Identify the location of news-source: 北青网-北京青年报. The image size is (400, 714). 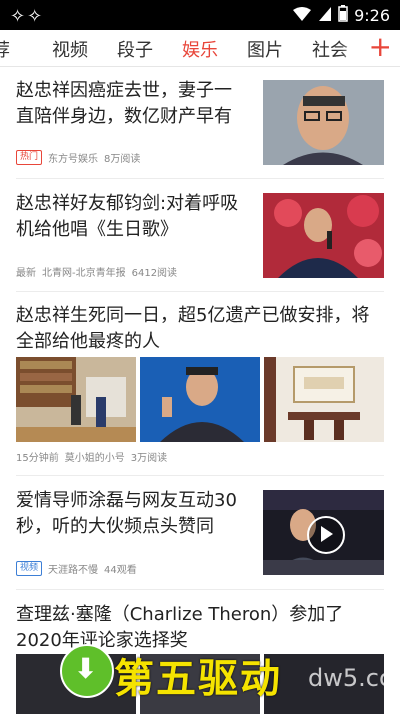
(84, 273).